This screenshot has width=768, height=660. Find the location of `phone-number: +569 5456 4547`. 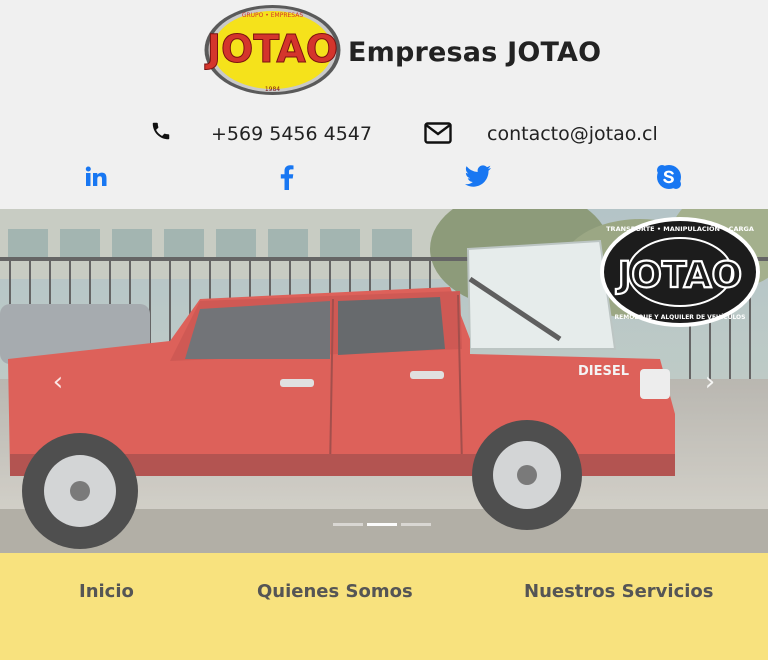

phone-number: +569 5456 4547 is located at coordinates (291, 134).